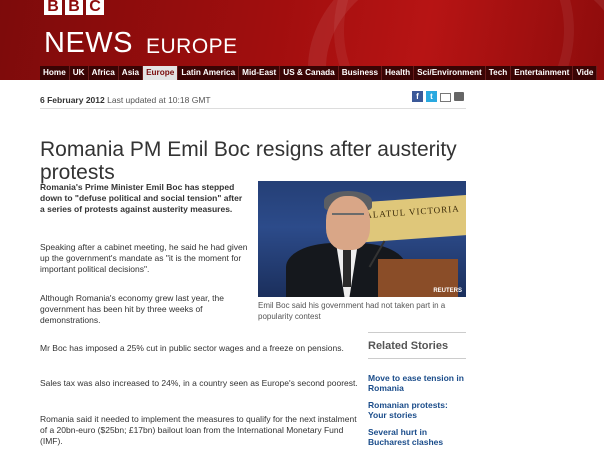  Describe the element at coordinates (418, 437) in the screenshot. I see `related-story-link: Several hurt in Bucharest clashes` at that location.